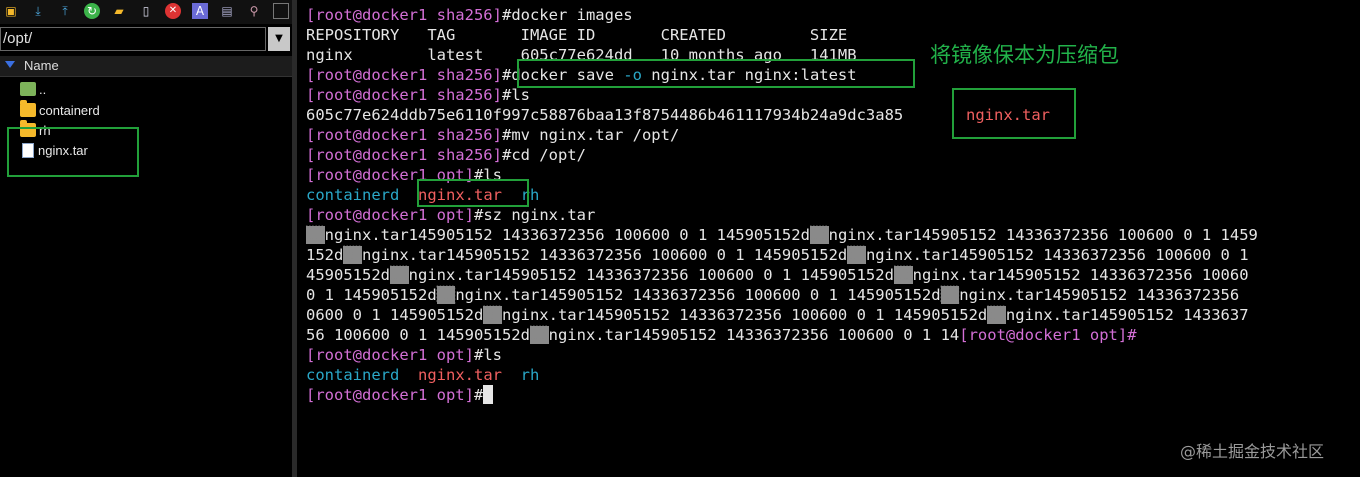 Image resolution: width=1360 pixels, height=477 pixels. I want to click on terminal-line: [root@docker1 sha256]#cd /opt/, so click(446, 155).